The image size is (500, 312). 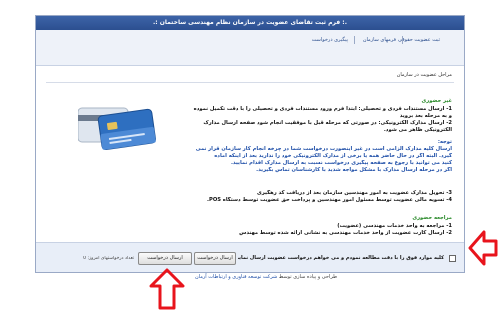 What do you see at coordinates (308, 277) in the screenshot?
I see `design-label: طراحی و پیاده سازی توسط` at bounding box center [308, 277].